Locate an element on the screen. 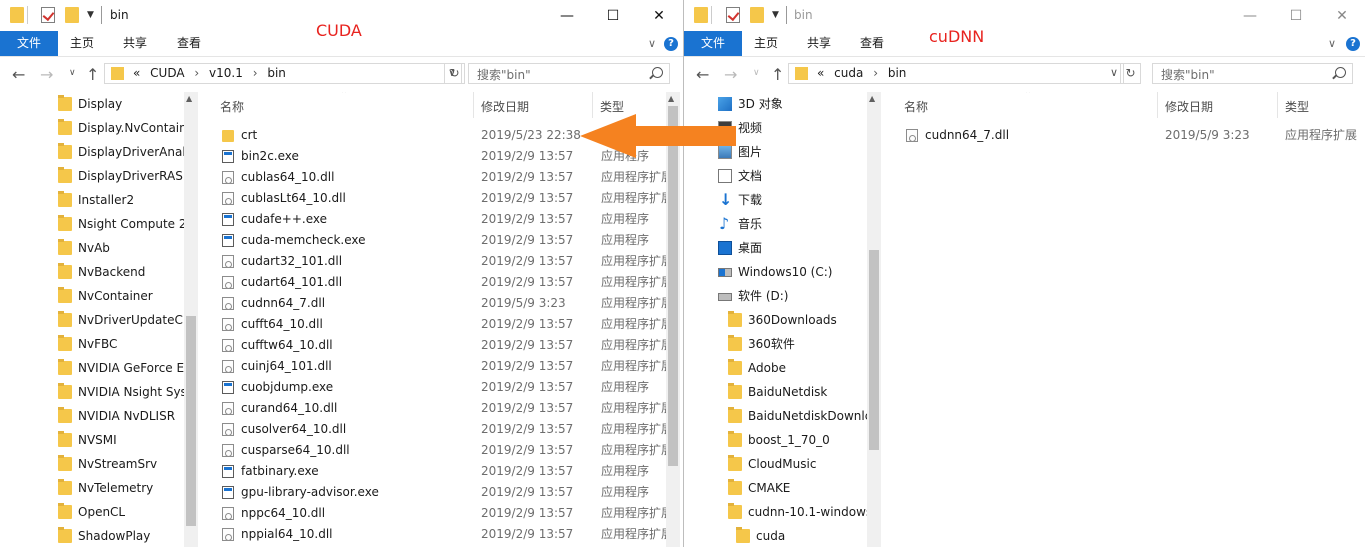  nav-tree-item: OpenCL is located at coordinates (100, 512).